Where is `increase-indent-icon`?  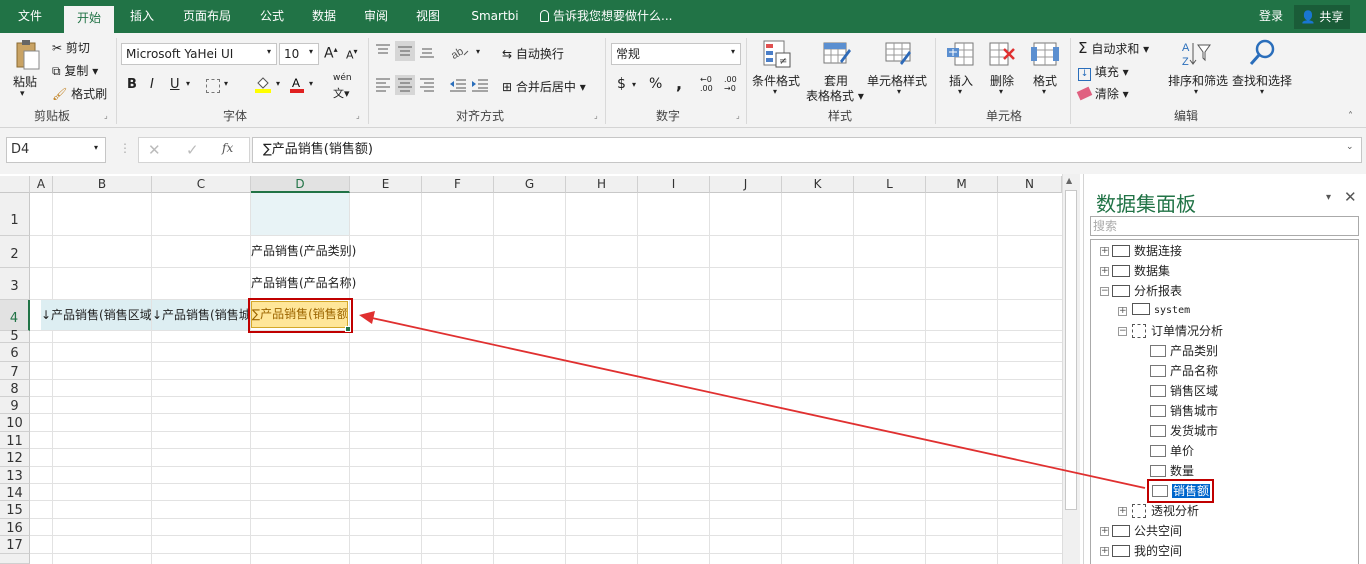 increase-indent-icon is located at coordinates (480, 85).